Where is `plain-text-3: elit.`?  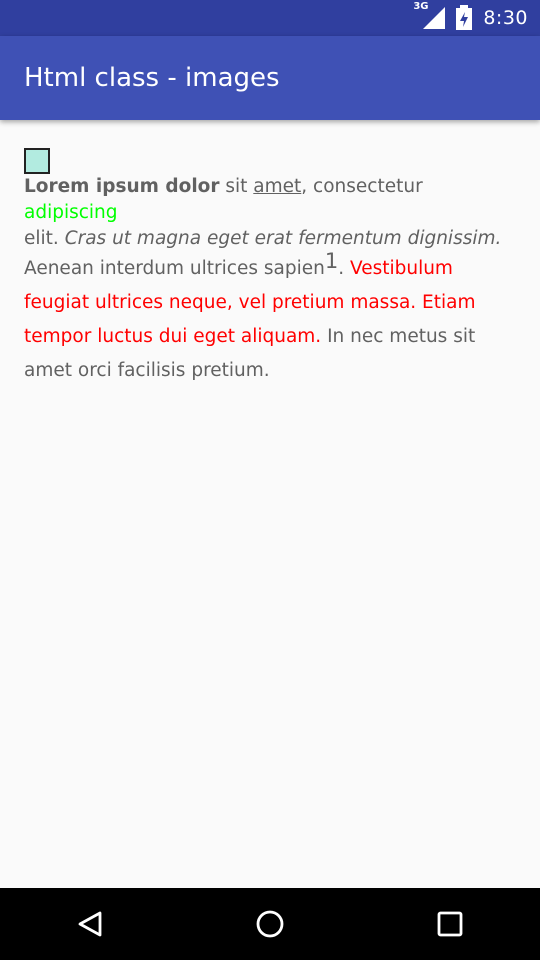 plain-text-3: elit. is located at coordinates (44, 238).